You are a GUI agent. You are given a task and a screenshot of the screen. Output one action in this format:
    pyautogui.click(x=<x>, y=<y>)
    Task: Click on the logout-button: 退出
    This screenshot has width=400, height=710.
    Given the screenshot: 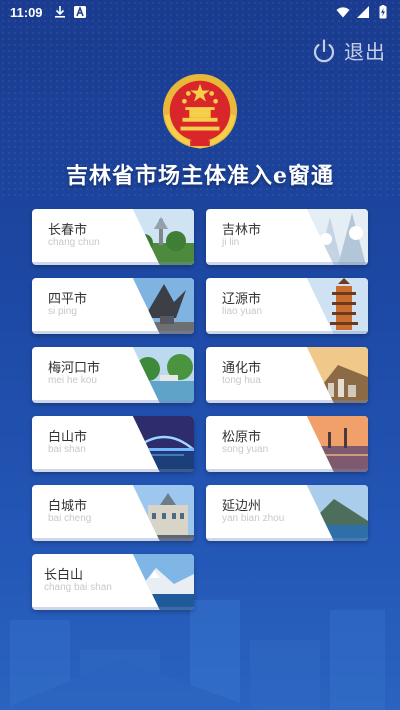 What is the action you would take?
    pyautogui.click(x=348, y=50)
    